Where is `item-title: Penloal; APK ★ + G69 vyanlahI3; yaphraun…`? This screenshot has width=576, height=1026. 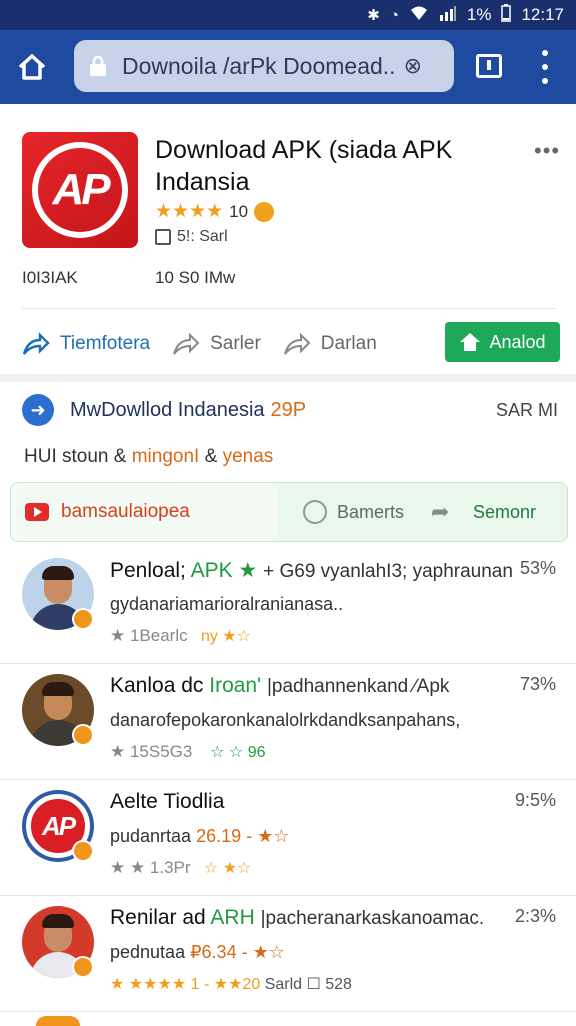
item-title: Penloal; APK ★ + G69 vyanlahI3; yaphraun… is located at coordinates (311, 570).